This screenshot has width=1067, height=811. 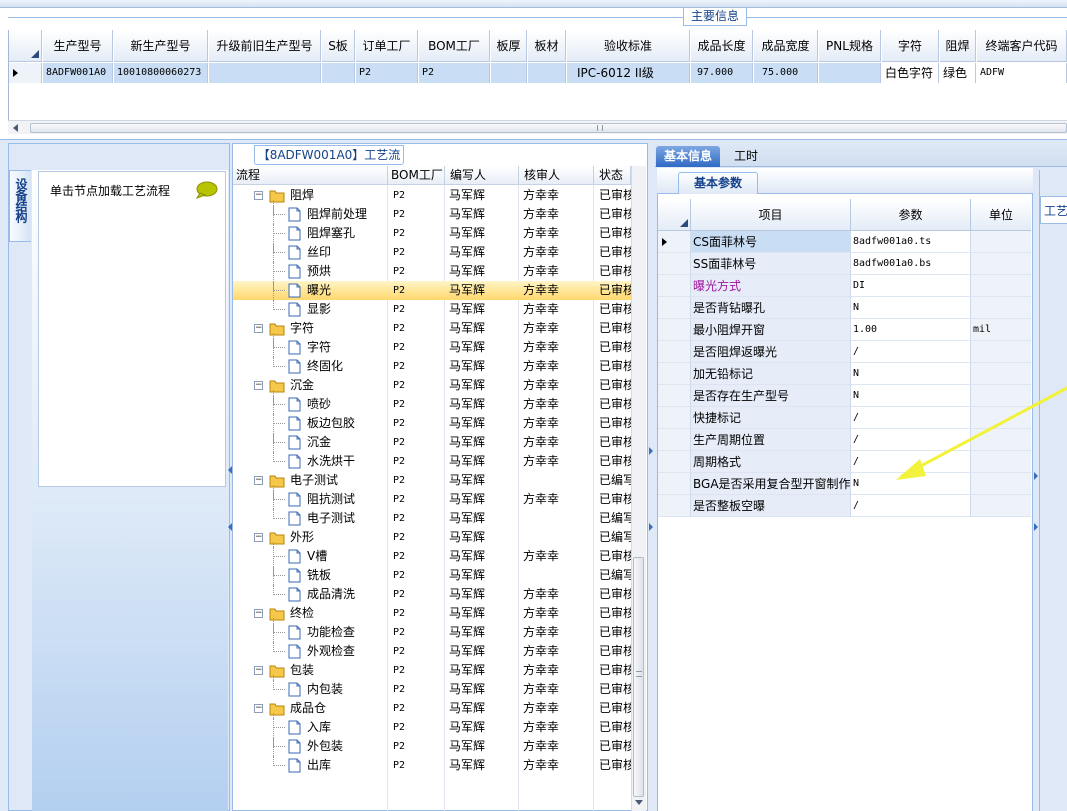 I want to click on tree-row: 终固化 P2 马军辉 方幸幸 已审核, so click(x=432, y=366).